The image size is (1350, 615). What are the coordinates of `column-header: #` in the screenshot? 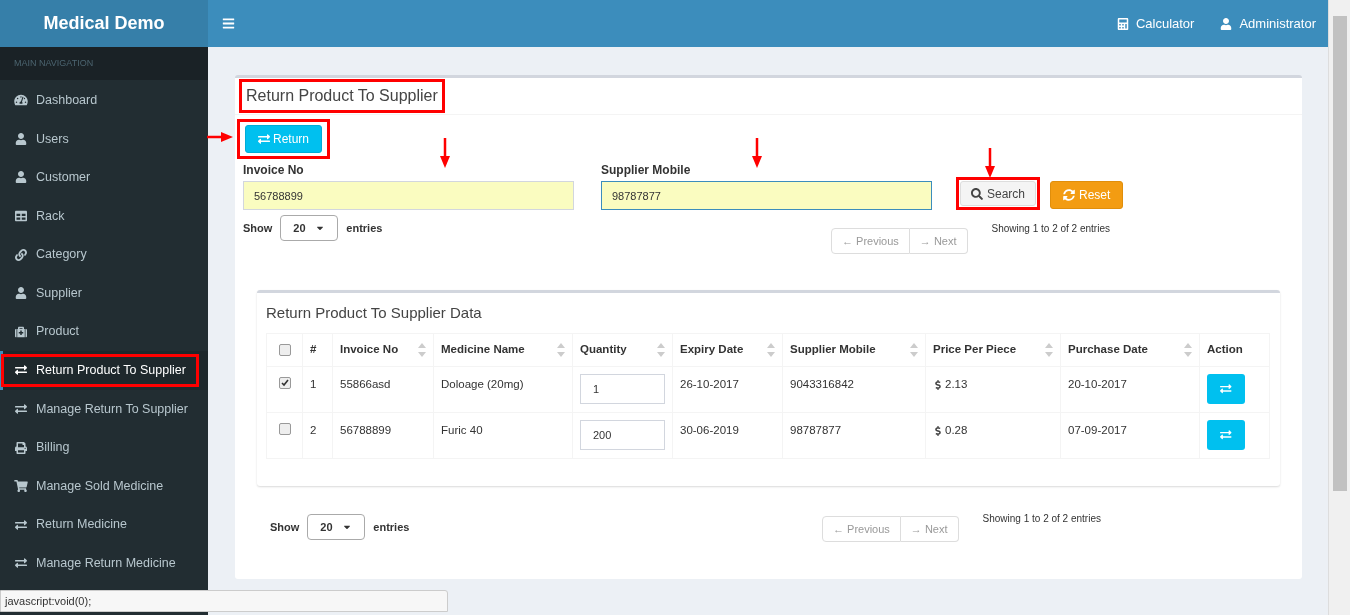 It's located at (313, 350).